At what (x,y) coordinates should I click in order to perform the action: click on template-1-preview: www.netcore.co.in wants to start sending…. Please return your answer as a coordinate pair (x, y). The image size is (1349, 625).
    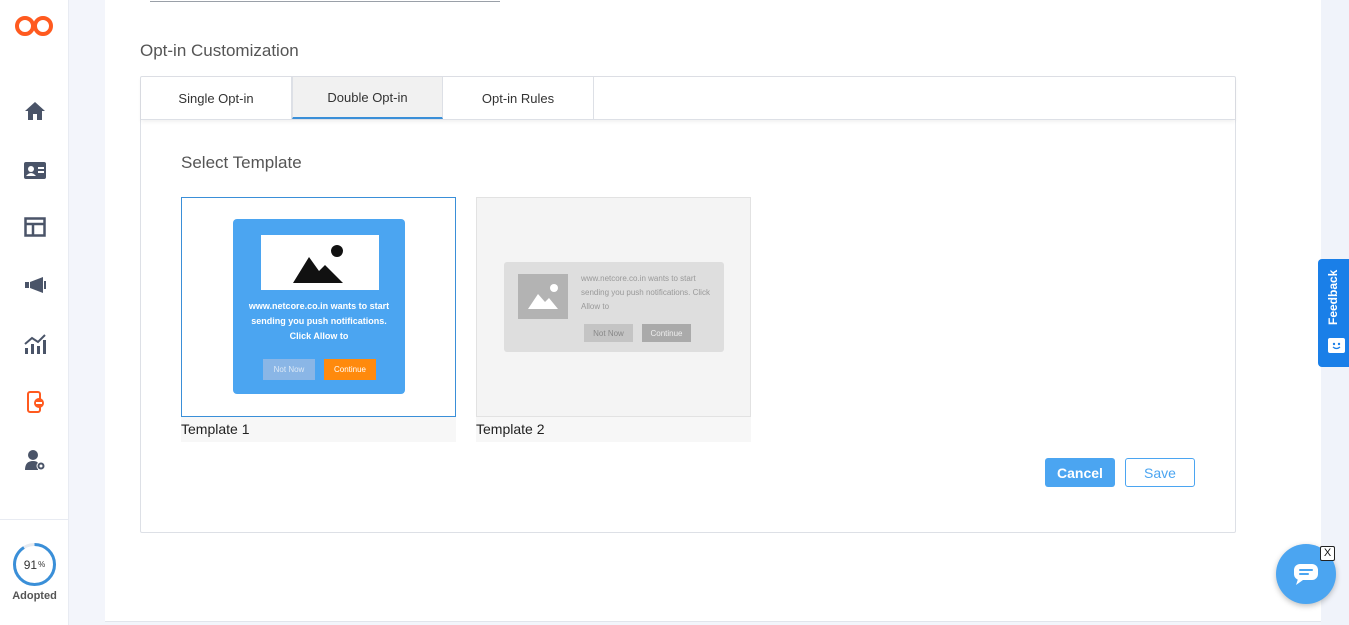
    Looking at the image, I should click on (319, 306).